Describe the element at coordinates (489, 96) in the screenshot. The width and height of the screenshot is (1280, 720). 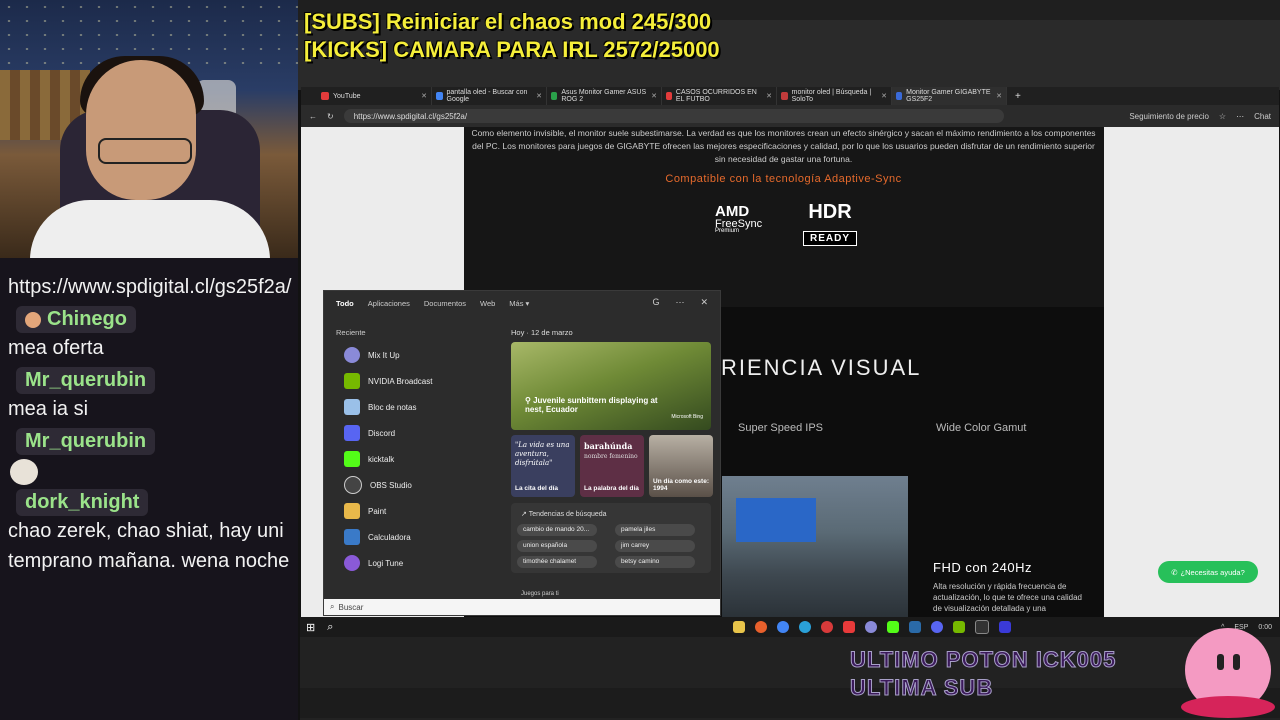
I see `tab-google: pantalla oled - Buscar con Google ✕` at that location.